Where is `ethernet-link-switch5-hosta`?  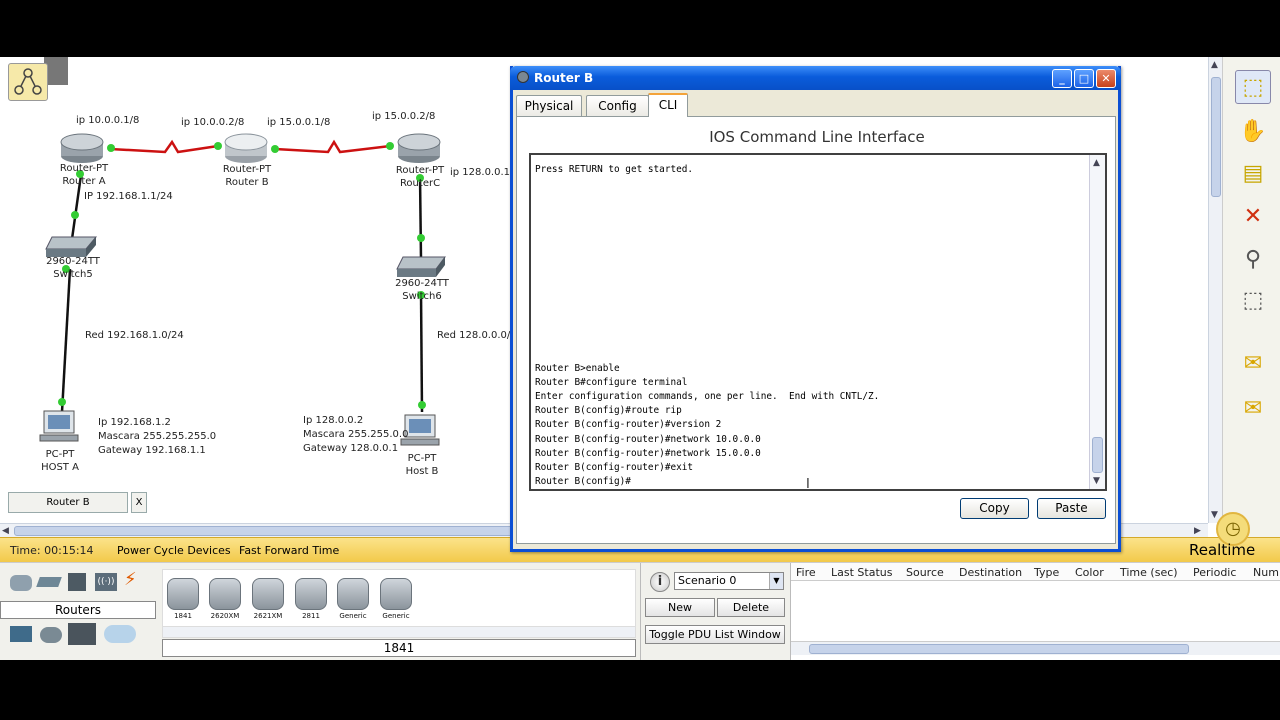
ethernet-link-switch5-hosta is located at coordinates (66, 340).